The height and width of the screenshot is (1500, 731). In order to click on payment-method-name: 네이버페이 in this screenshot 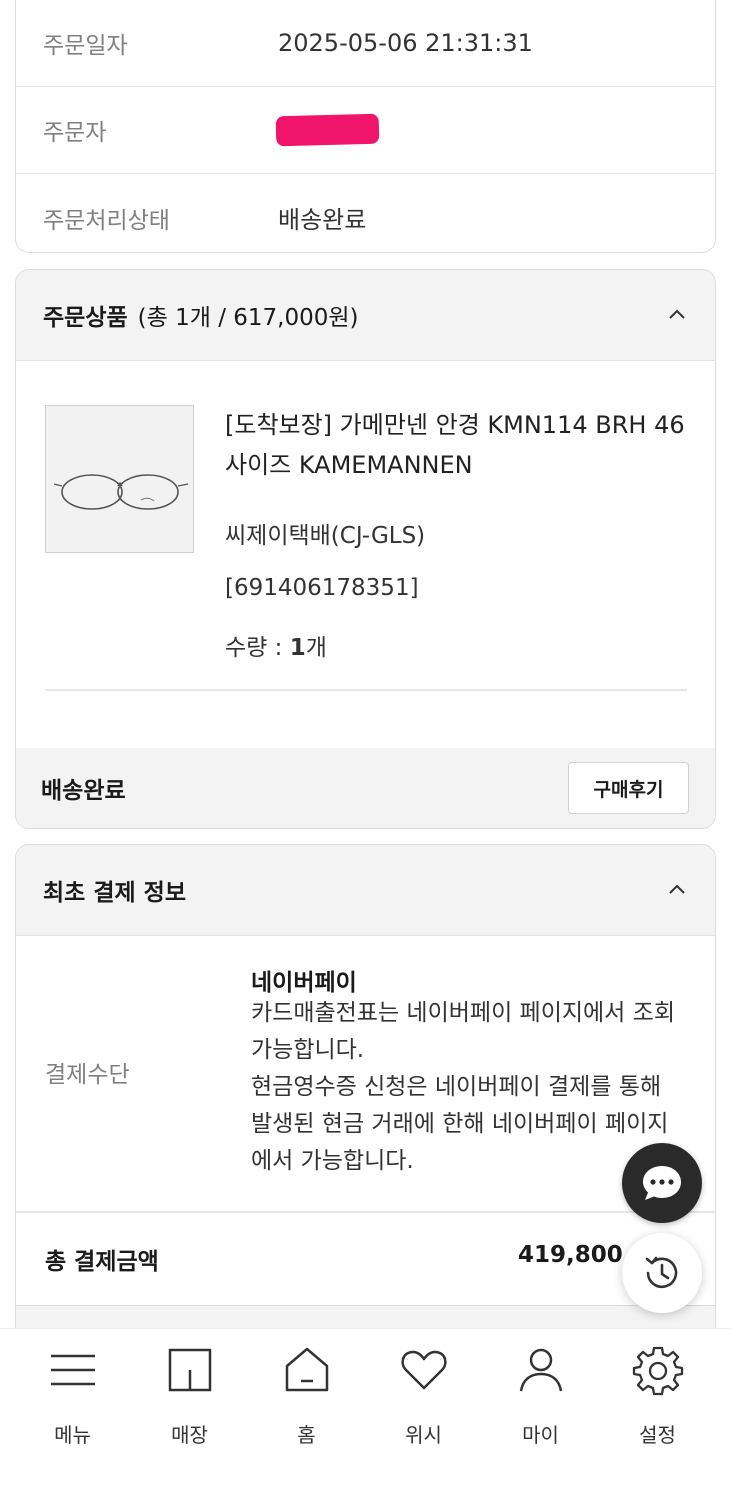, I will do `click(304, 983)`.